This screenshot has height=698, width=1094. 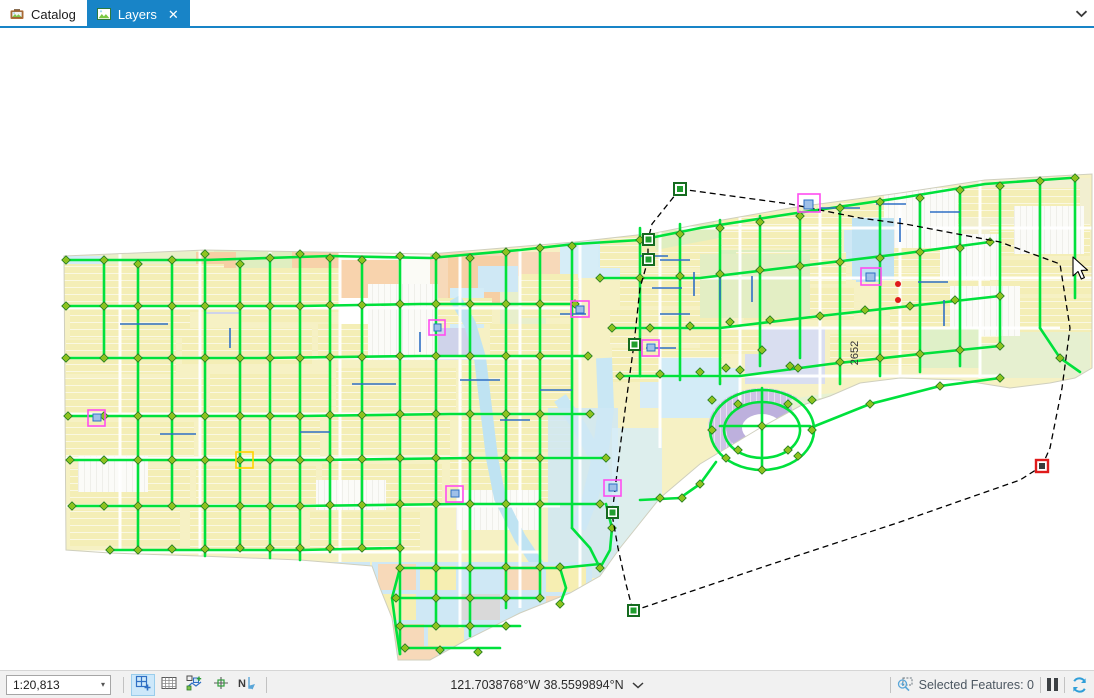 I want to click on crosshair-button, so click(x=221, y=685).